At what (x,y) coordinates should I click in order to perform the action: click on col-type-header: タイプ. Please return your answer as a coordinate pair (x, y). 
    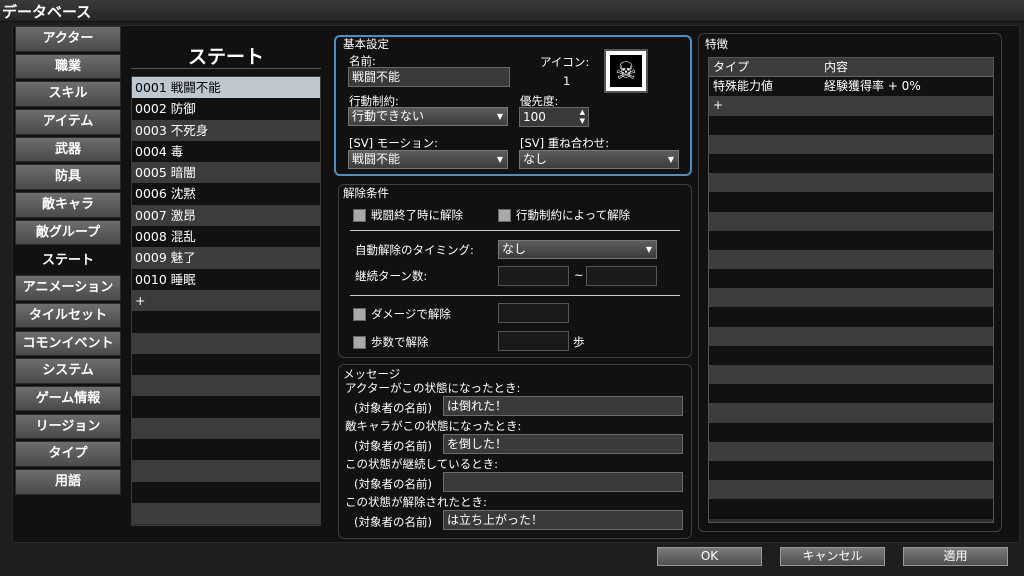
    Looking at the image, I should click on (731, 67).